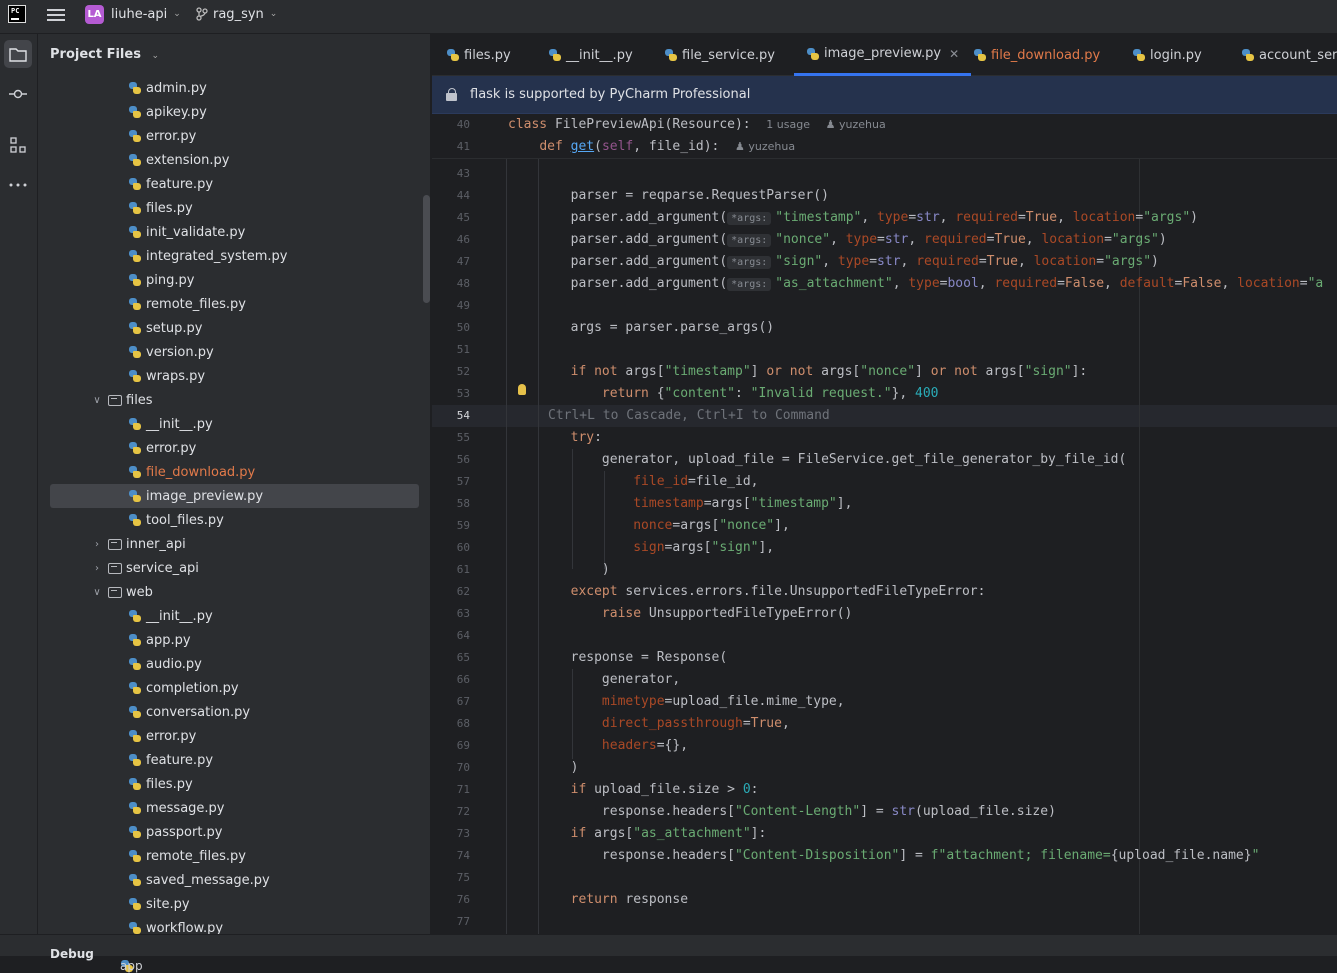 This screenshot has height=973, width=1337. What do you see at coordinates (188, 160) in the screenshot?
I see `tree-item-label: extension.py` at bounding box center [188, 160].